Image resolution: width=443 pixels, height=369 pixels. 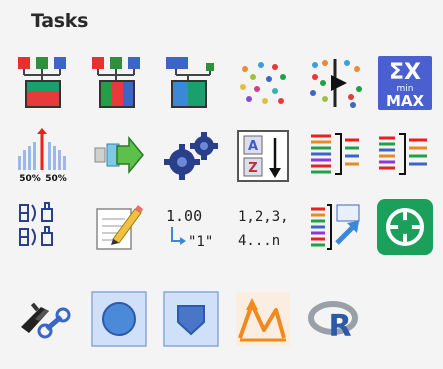 I want to click on green-circle-button, so click(x=405, y=227).